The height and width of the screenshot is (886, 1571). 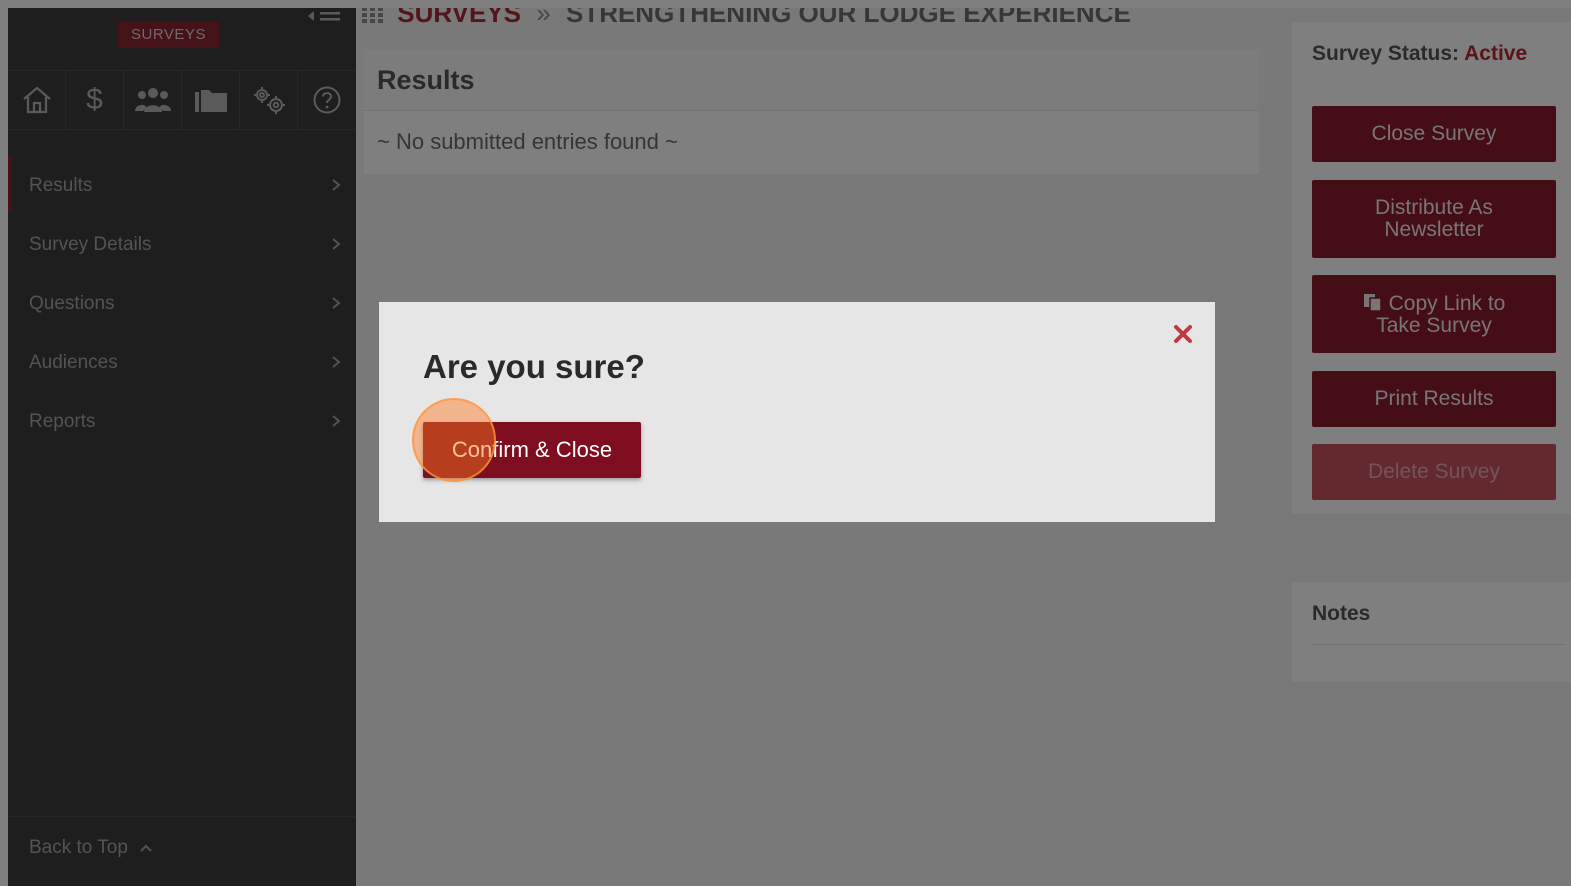 What do you see at coordinates (534, 366) in the screenshot?
I see `modal-title: Are you sure?` at bounding box center [534, 366].